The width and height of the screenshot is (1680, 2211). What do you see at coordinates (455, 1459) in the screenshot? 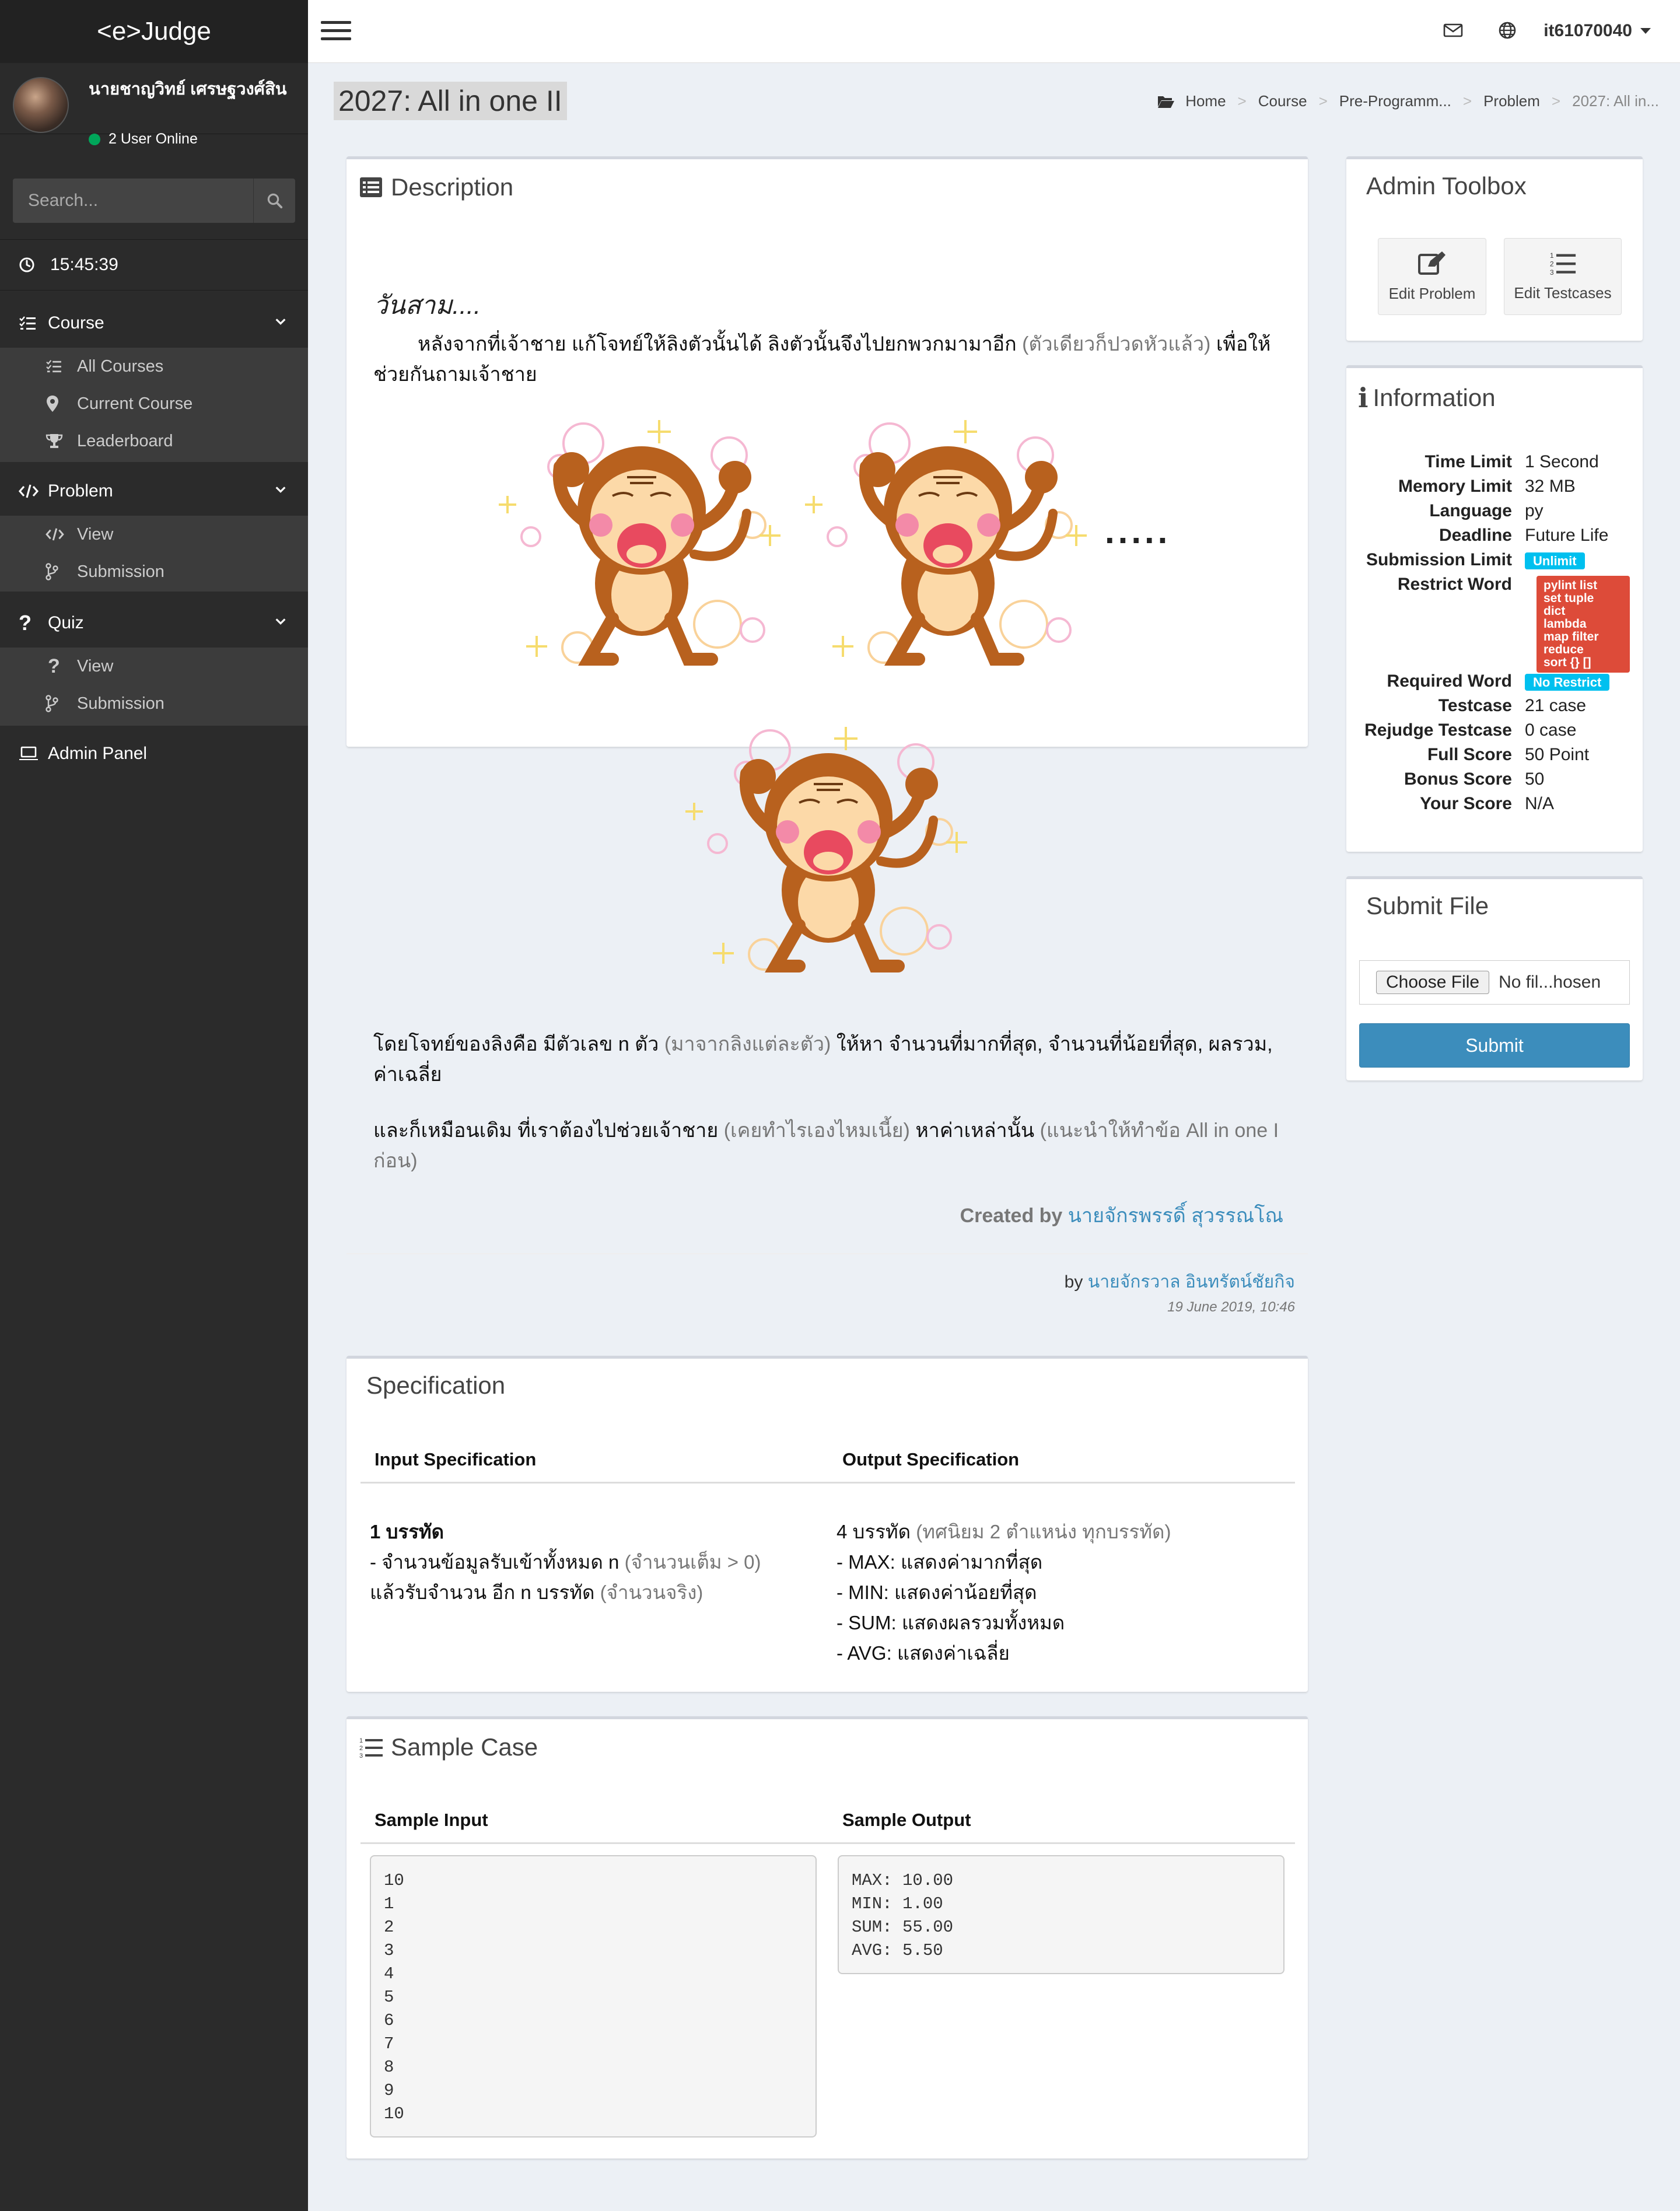
I see `input-spec-header: Input Specification` at bounding box center [455, 1459].